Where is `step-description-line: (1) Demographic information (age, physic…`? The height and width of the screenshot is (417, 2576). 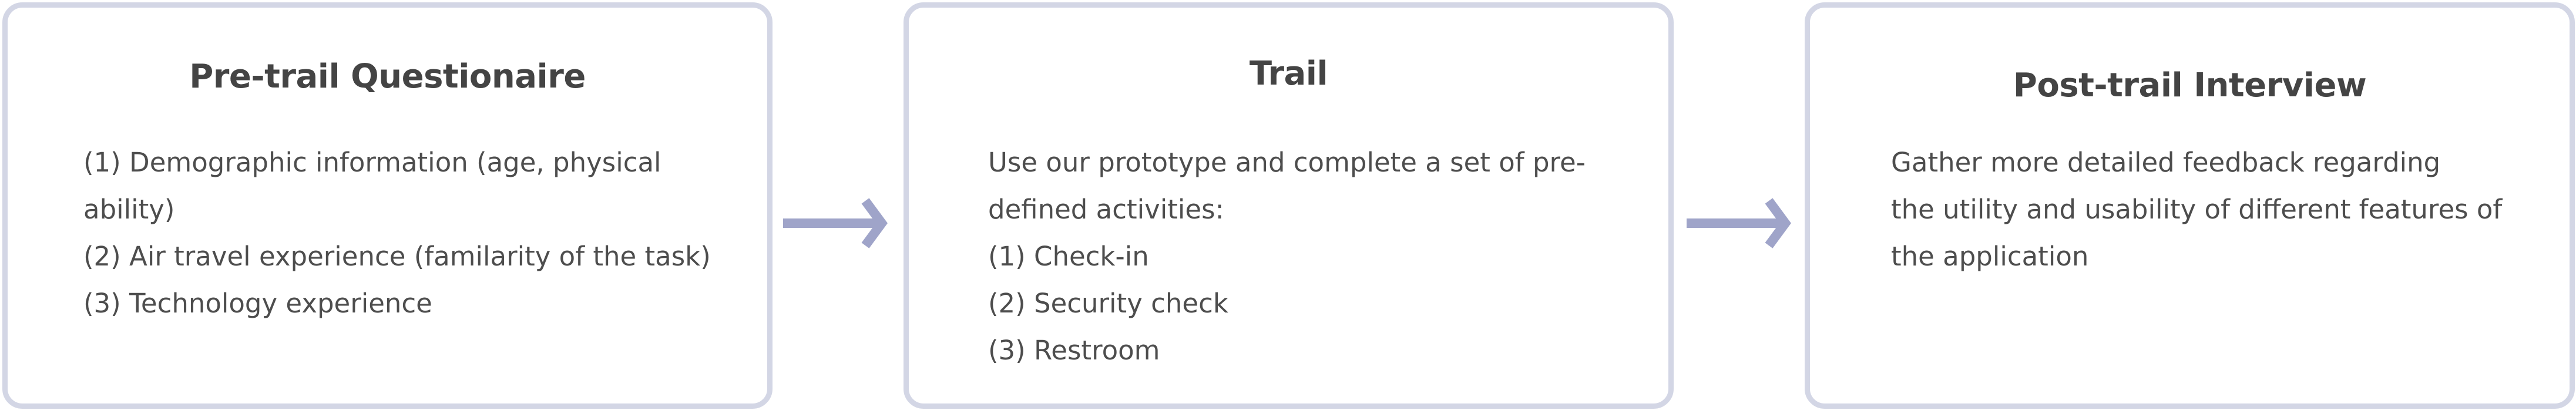 step-description-line: (1) Demographic information (age, physic… is located at coordinates (372, 162).